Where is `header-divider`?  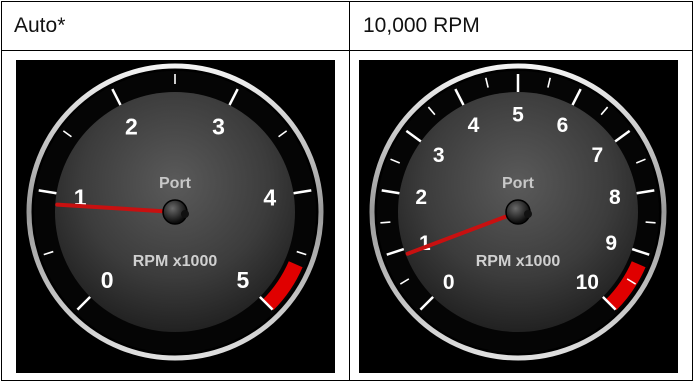
header-divider is located at coordinates (347, 50).